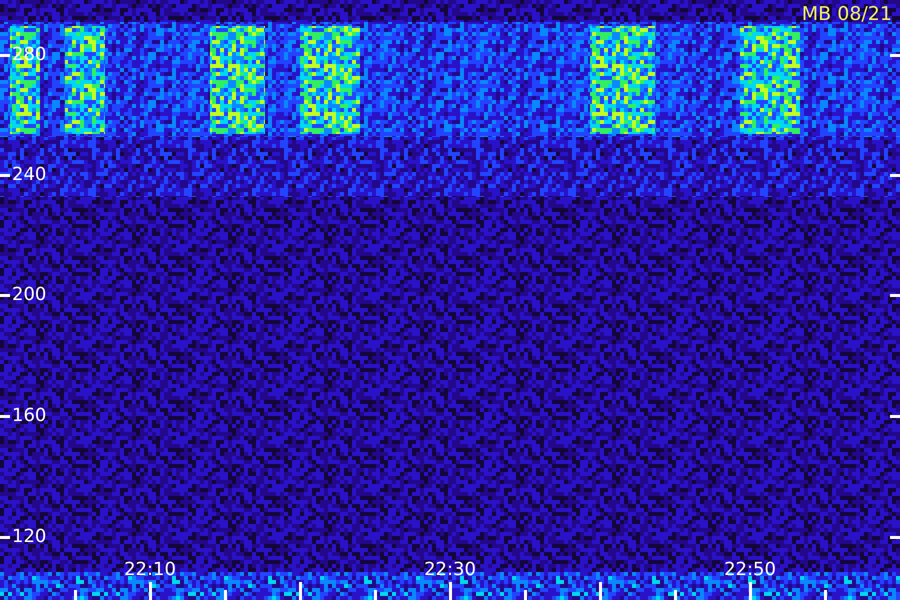 This screenshot has height=600, width=900. Describe the element at coordinates (29, 295) in the screenshot. I see `y-axis-label: 200` at that location.